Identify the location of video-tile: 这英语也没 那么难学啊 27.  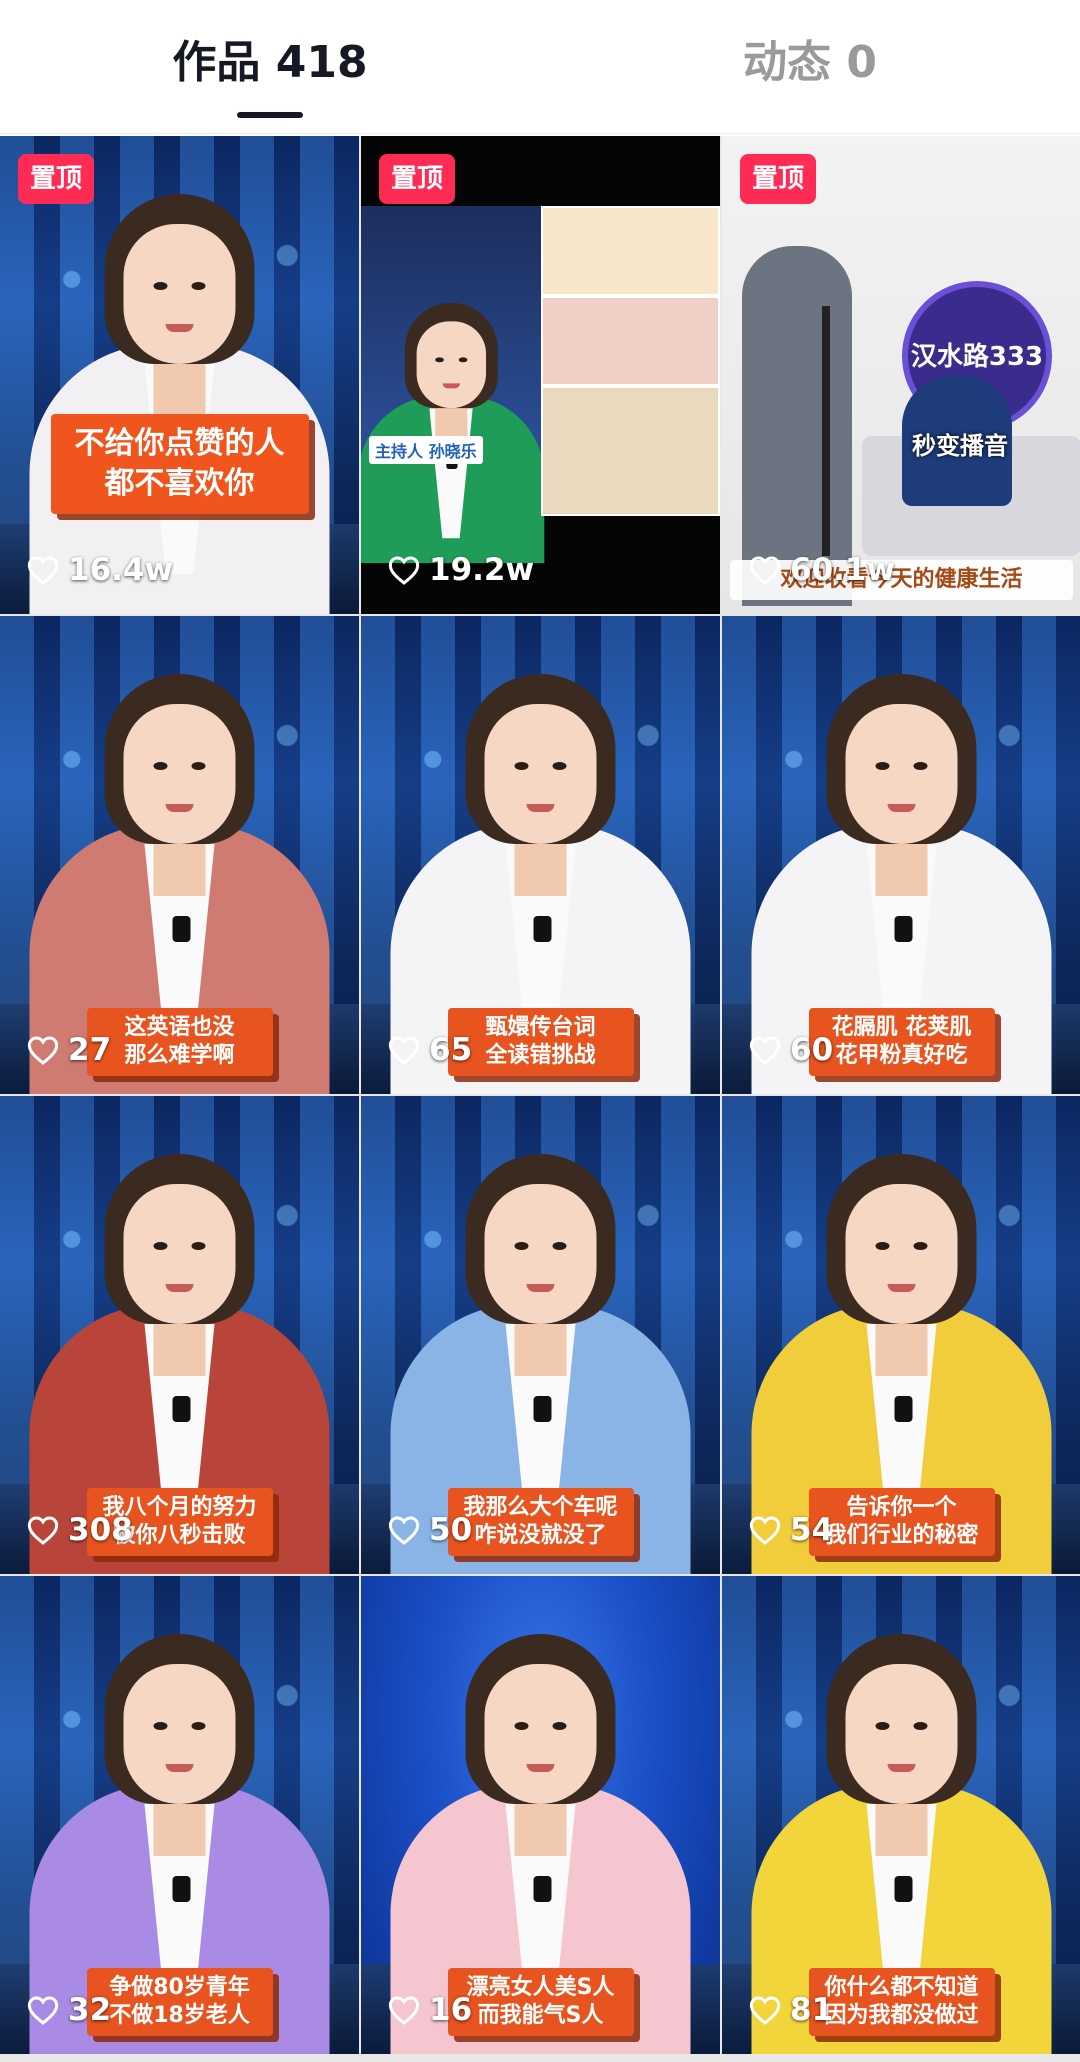
(179, 855).